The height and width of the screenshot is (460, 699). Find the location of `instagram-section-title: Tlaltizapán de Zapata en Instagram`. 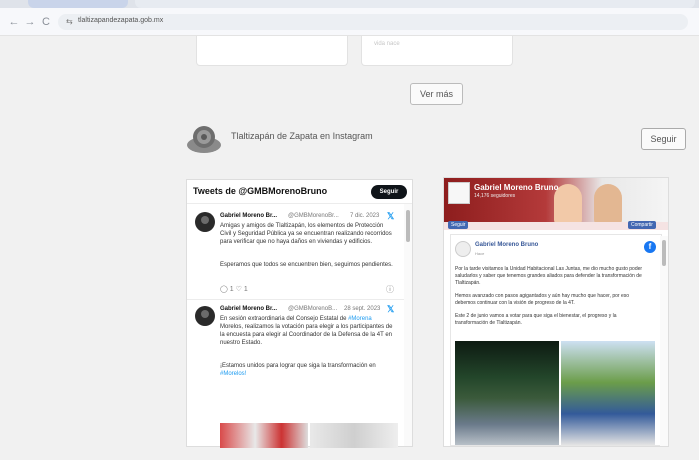

instagram-section-title: Tlaltizapán de Zapata en Instagram is located at coordinates (302, 136).